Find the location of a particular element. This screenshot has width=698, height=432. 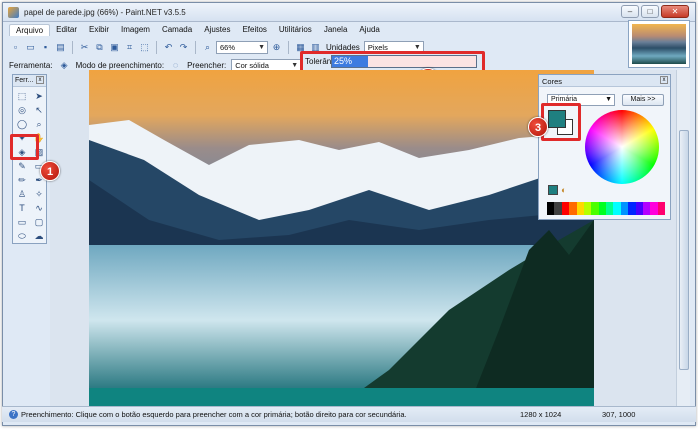

menu-janela: Janela is located at coordinates (336, 29).